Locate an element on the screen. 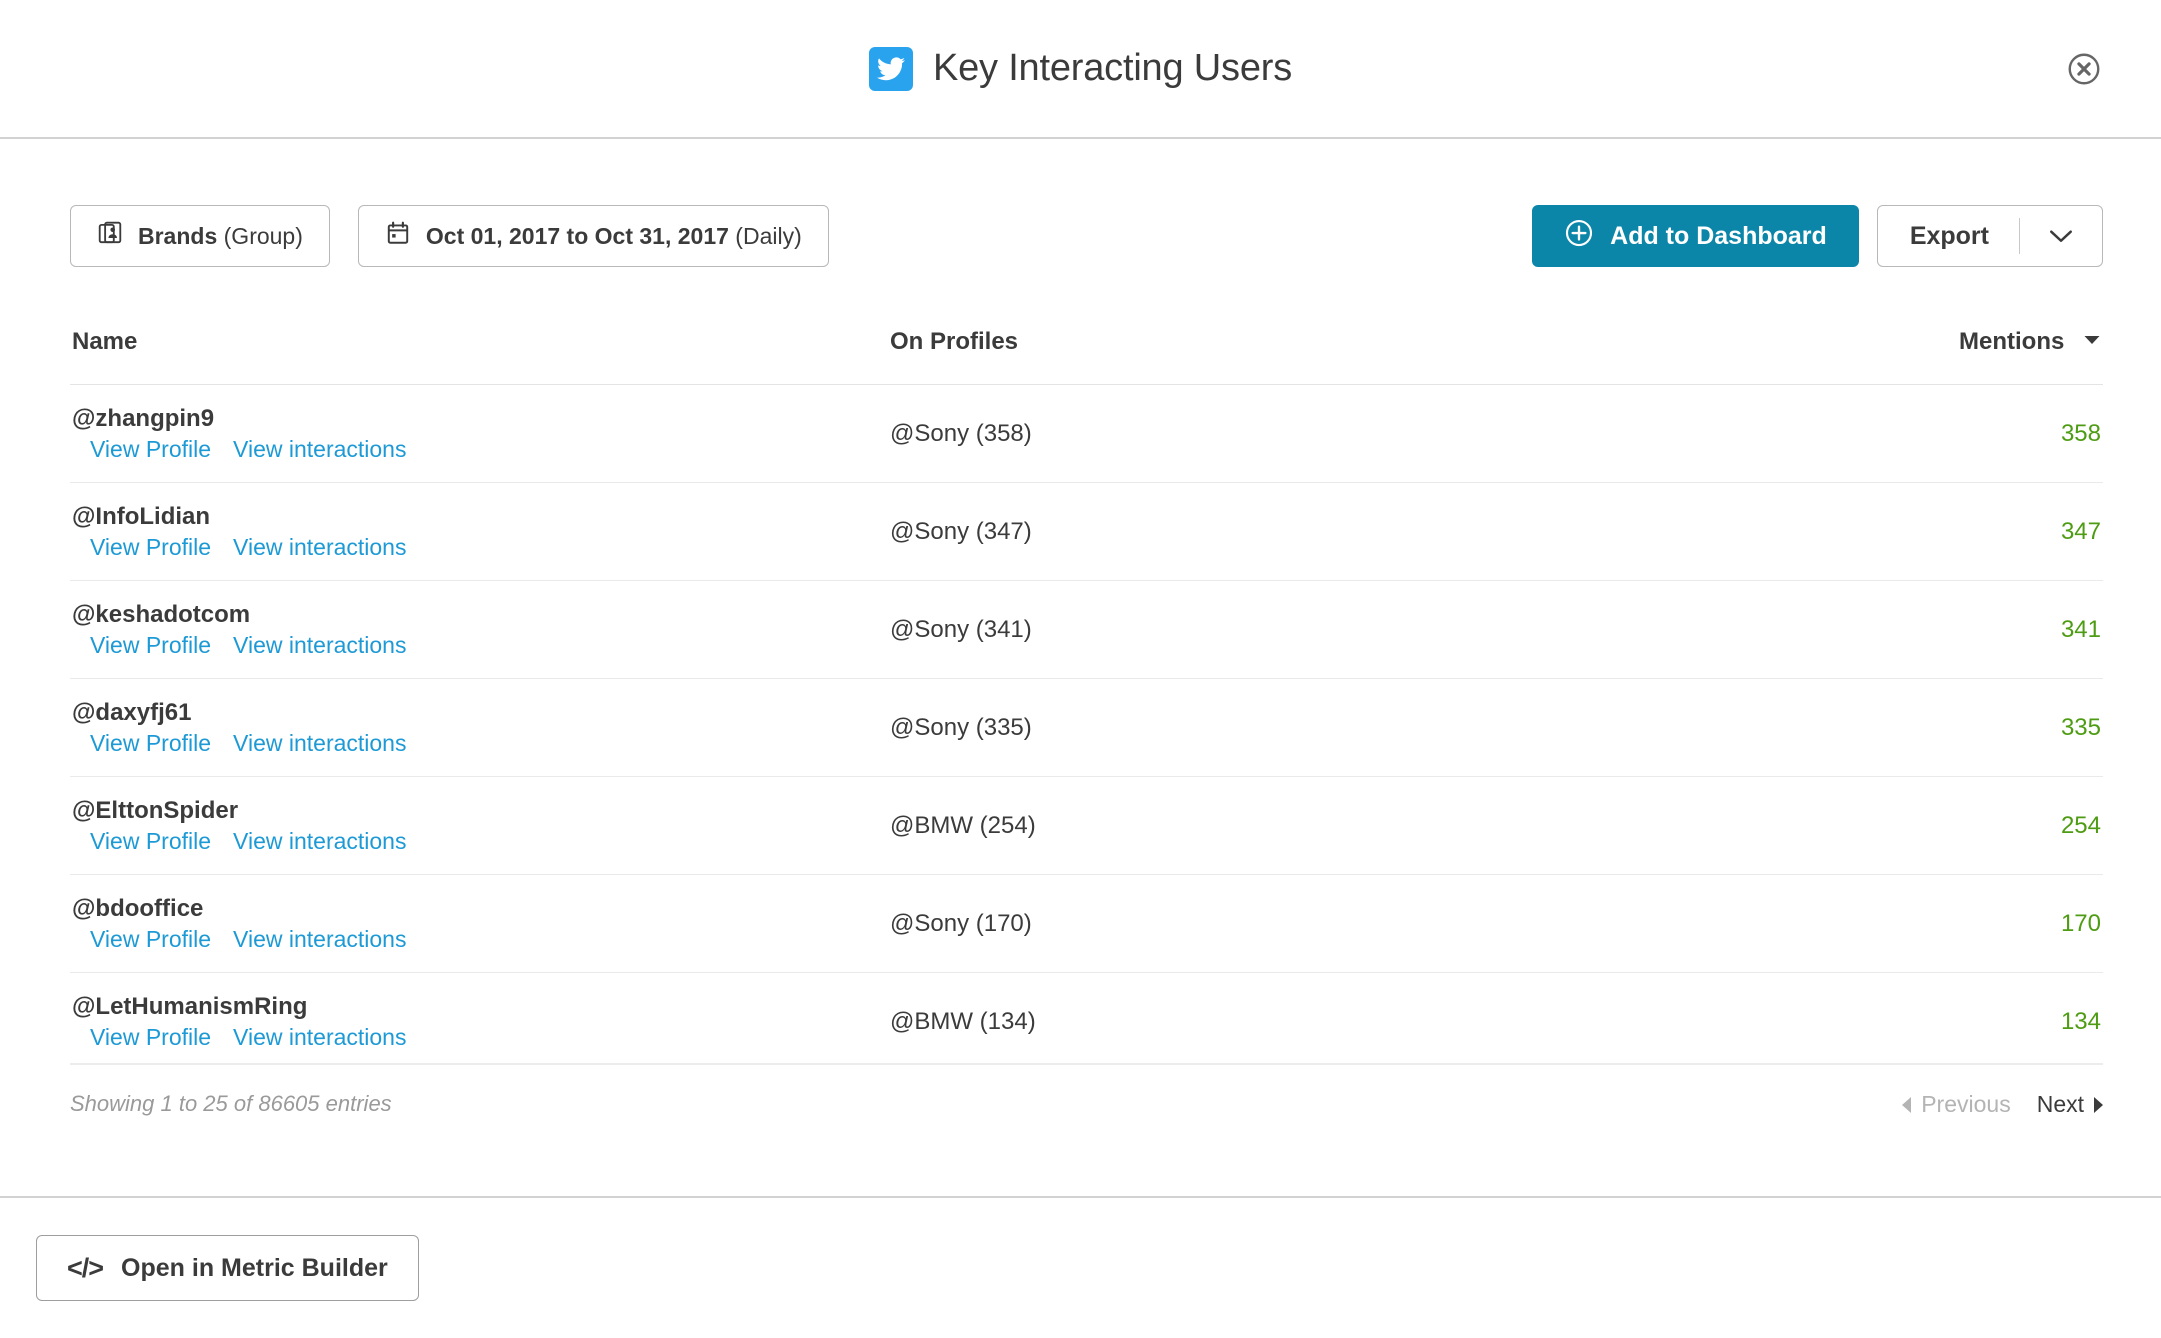 The height and width of the screenshot is (1338, 2161). previous-page-label: Previous is located at coordinates (1966, 1104).